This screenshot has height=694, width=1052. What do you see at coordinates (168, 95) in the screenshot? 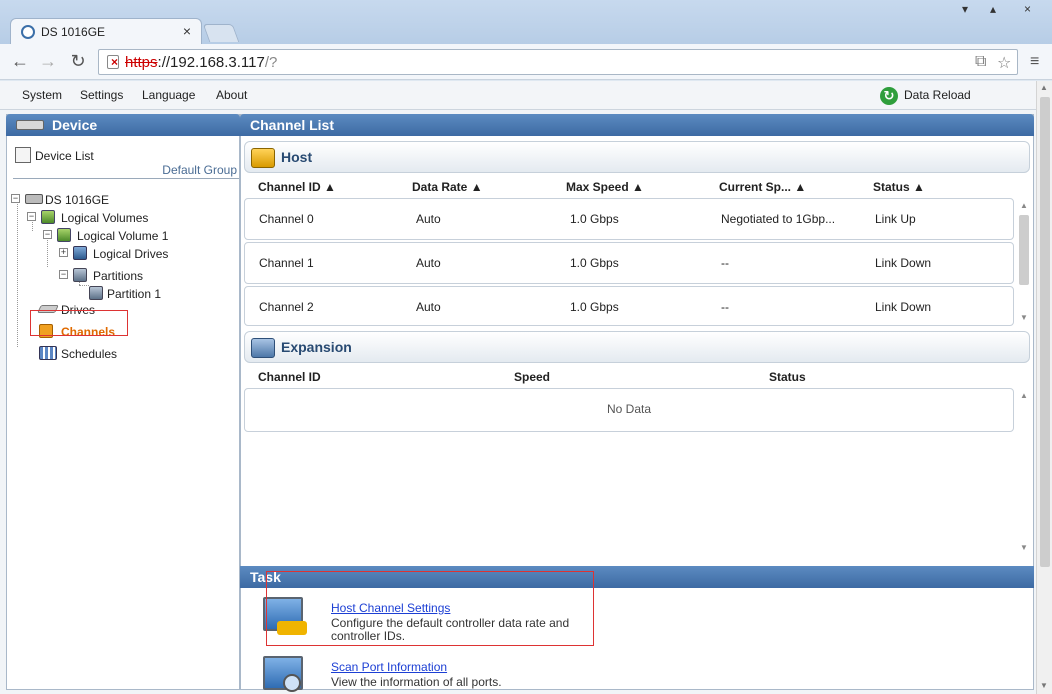
I see `menu-language: Language` at bounding box center [168, 95].